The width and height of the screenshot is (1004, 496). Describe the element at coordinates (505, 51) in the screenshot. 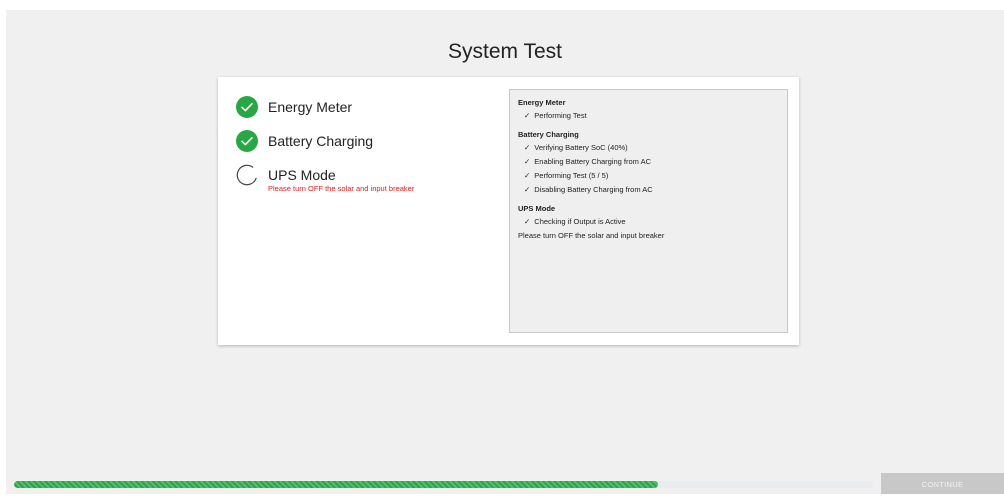

I see `page-title: System Test` at that location.